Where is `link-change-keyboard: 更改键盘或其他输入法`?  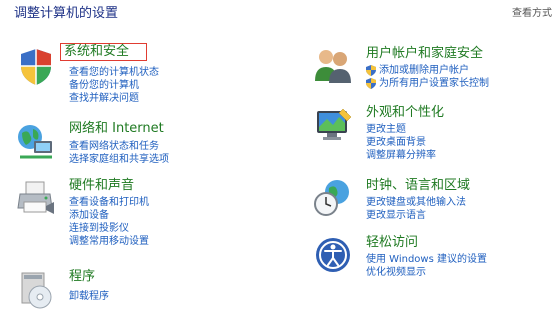 link-change-keyboard: 更改键盘或其他输入法 is located at coordinates (416, 202).